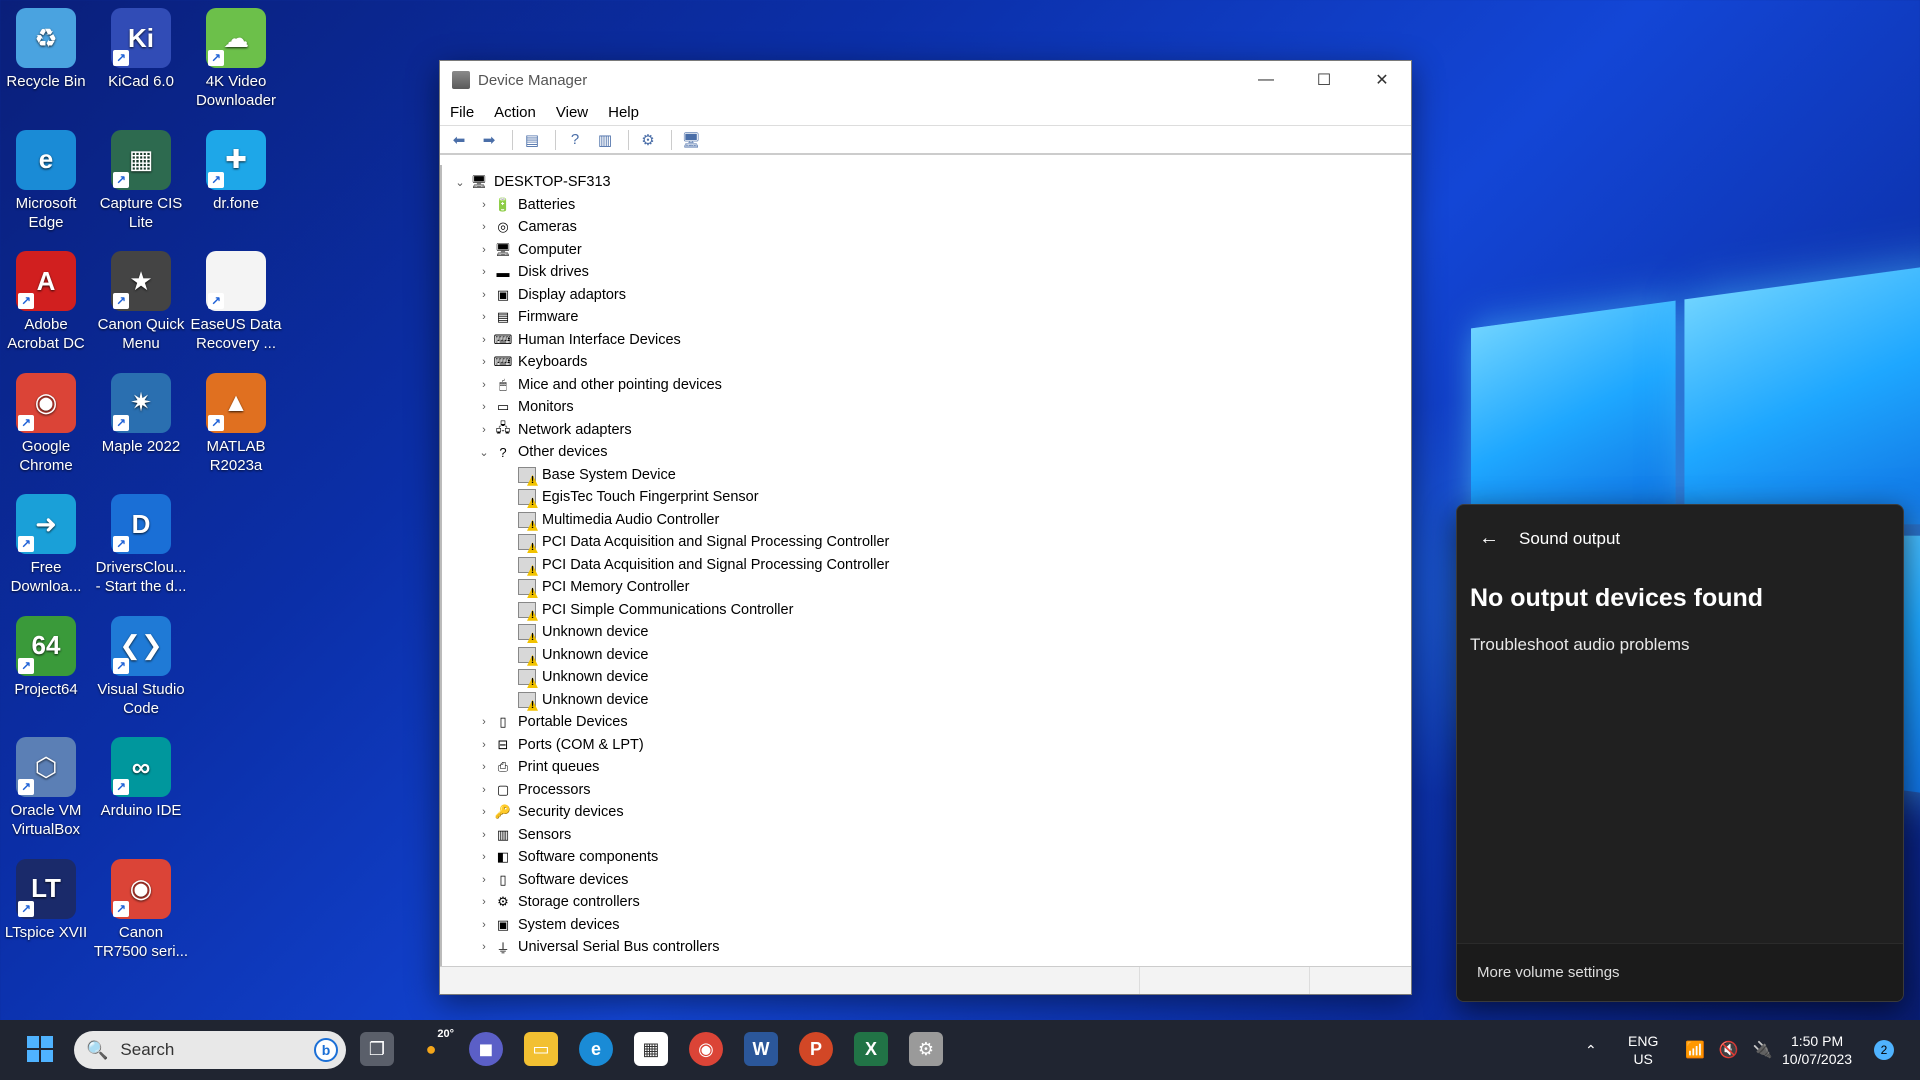  Describe the element at coordinates (1729, 1050) in the screenshot. I see `quick-settings: 📶 🔇 🔌` at that location.